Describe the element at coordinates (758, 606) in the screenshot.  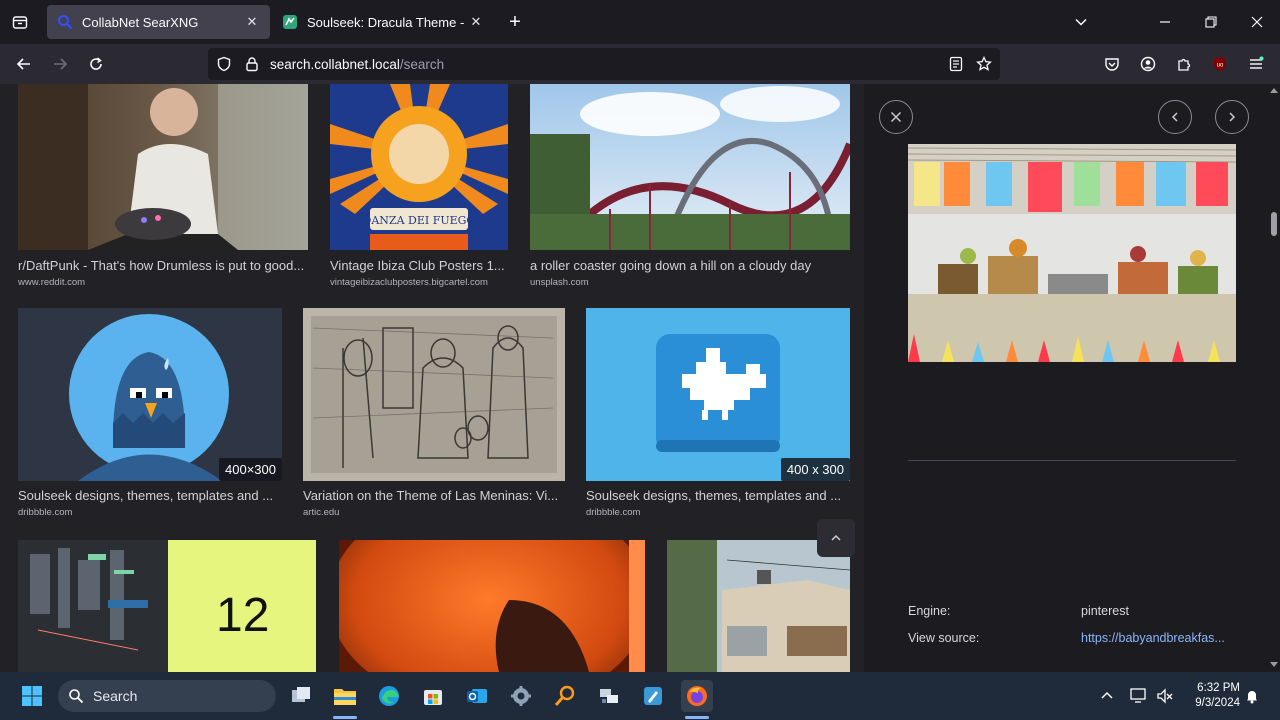
I see `result-image-street` at that location.